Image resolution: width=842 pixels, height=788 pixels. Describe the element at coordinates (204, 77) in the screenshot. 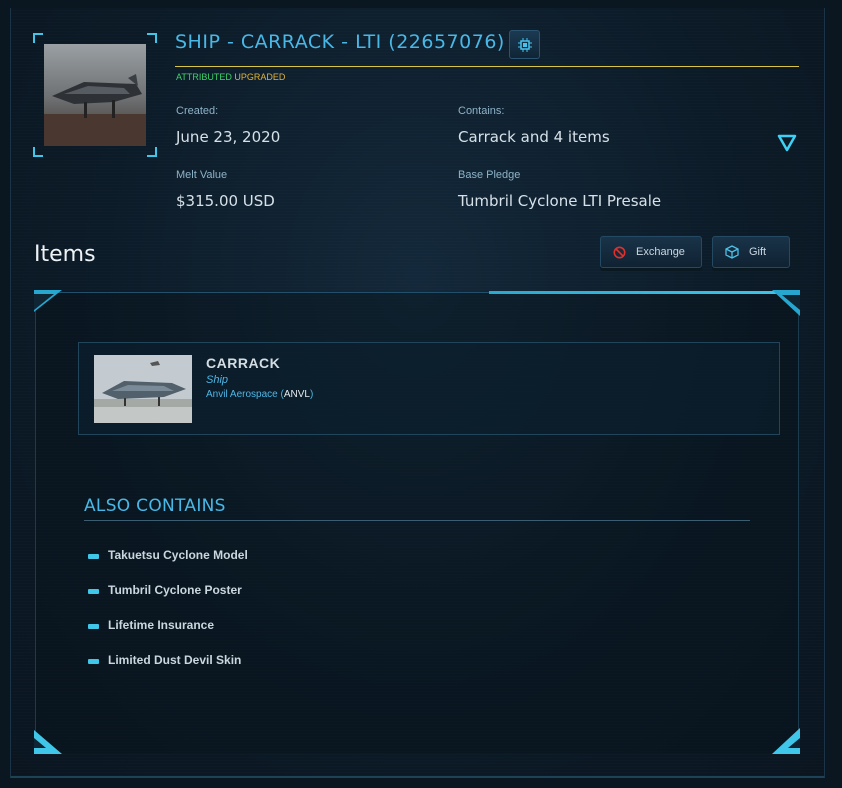

I see `attributed-tag: ATTRIBUTED` at that location.